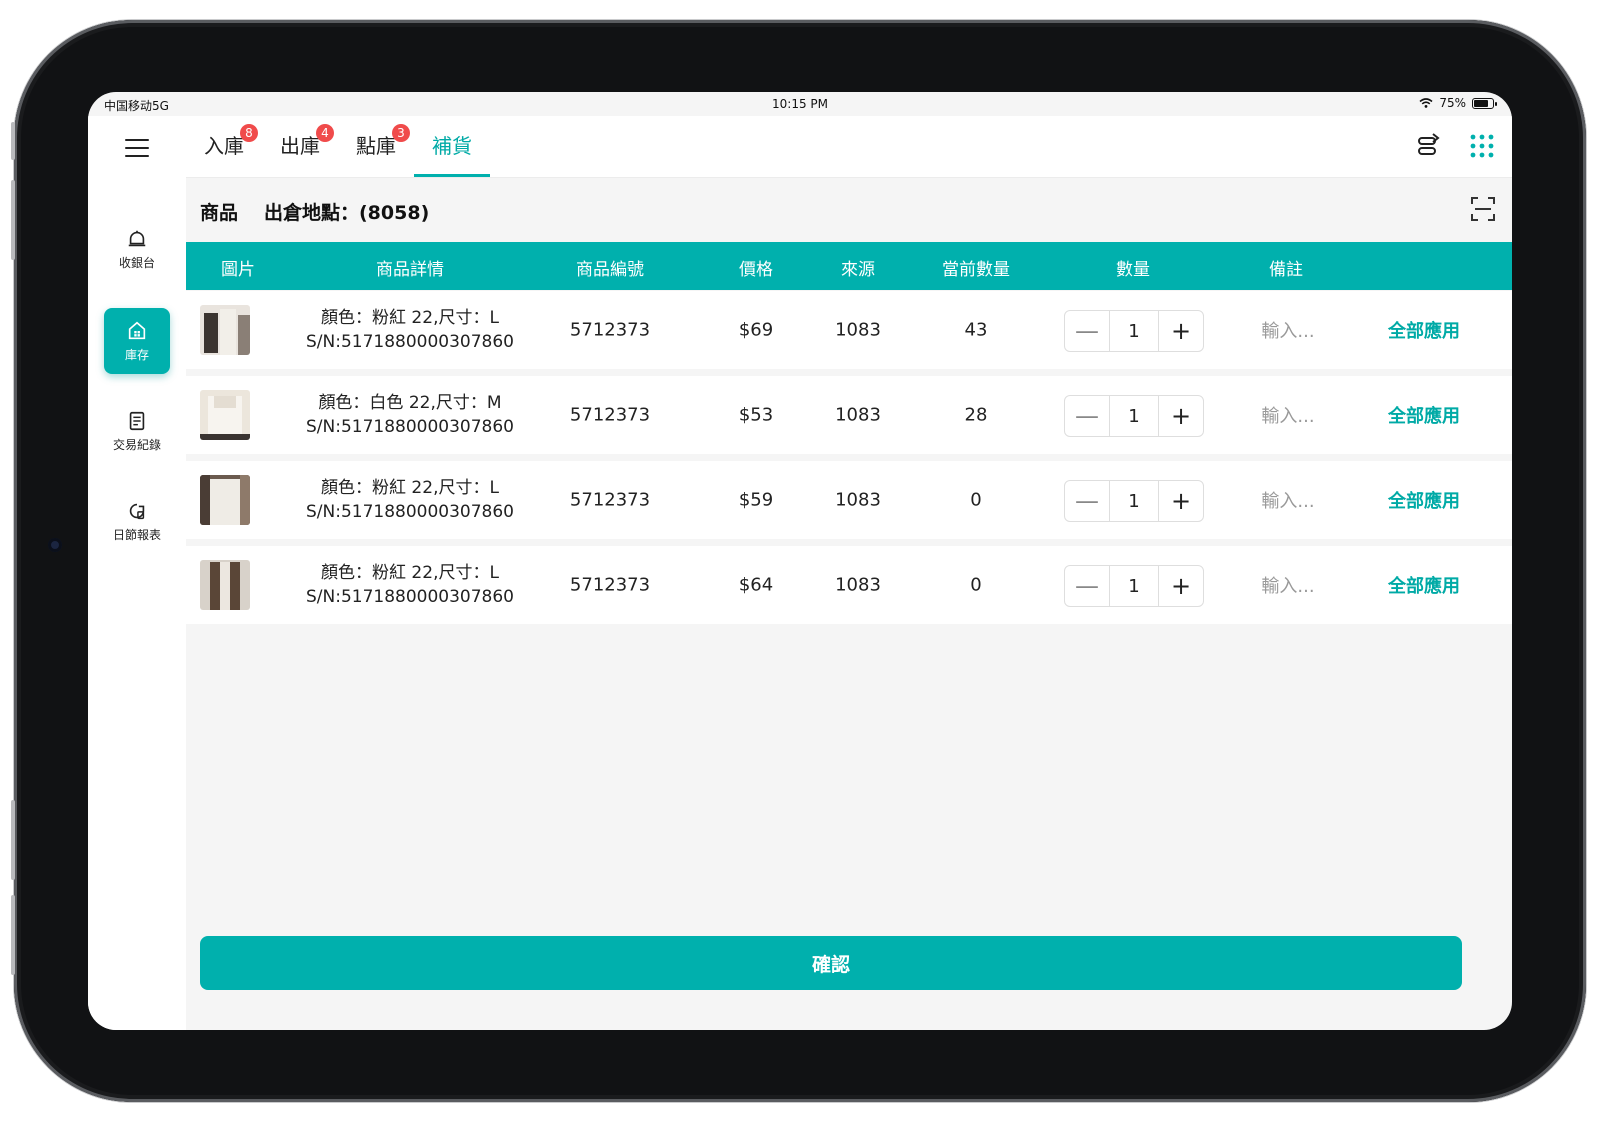 The height and width of the screenshot is (1122, 1600). Describe the element at coordinates (410, 403) in the screenshot. I see `product-variant: 顏色：白色 22,尺寸：M` at that location.